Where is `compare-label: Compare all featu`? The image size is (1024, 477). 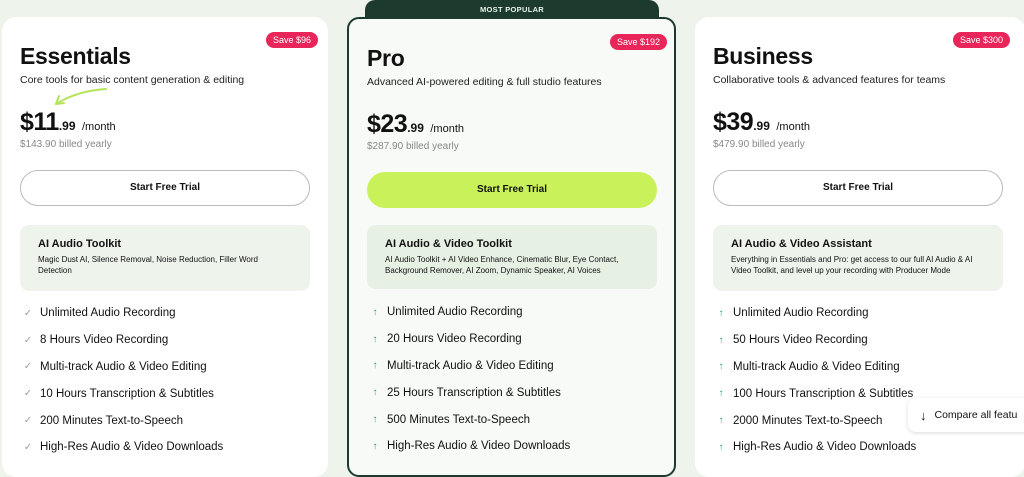
compare-label: Compare all featu is located at coordinates (976, 415).